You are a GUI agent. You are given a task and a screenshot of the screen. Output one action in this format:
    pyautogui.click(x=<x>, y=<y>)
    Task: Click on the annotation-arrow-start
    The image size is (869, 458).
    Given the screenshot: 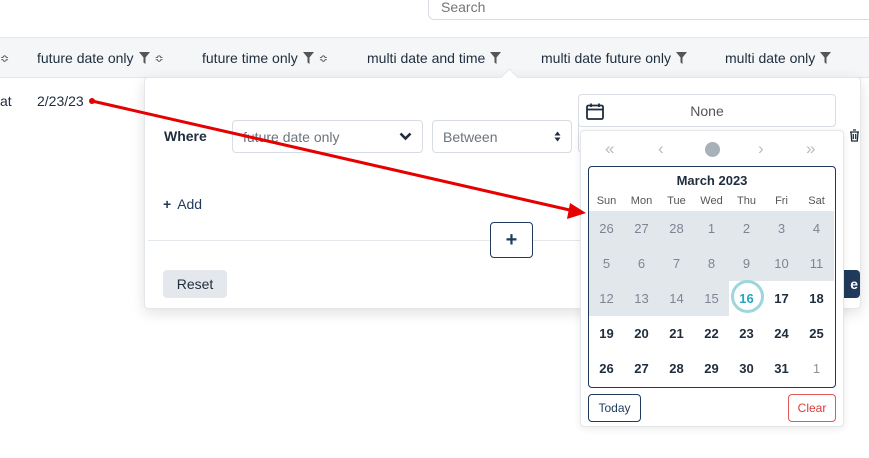 What is the action you would take?
    pyautogui.click(x=92, y=101)
    